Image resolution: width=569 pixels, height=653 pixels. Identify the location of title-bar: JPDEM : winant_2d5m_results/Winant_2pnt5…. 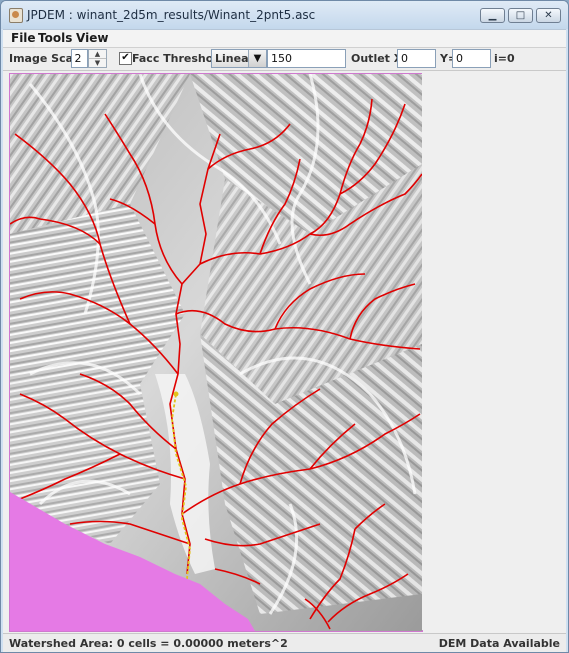
(284, 15).